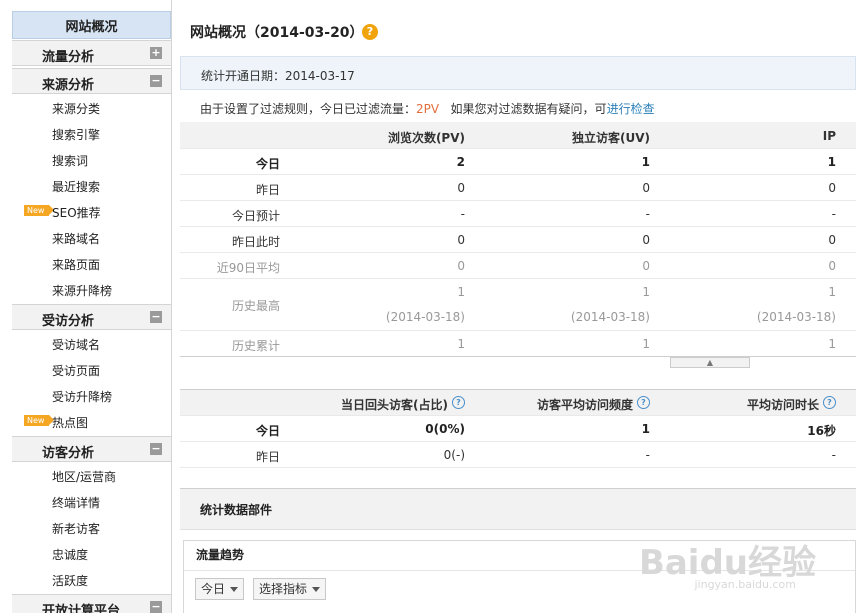  I want to click on sidebar-item-label: SEO推荐, so click(76, 213).